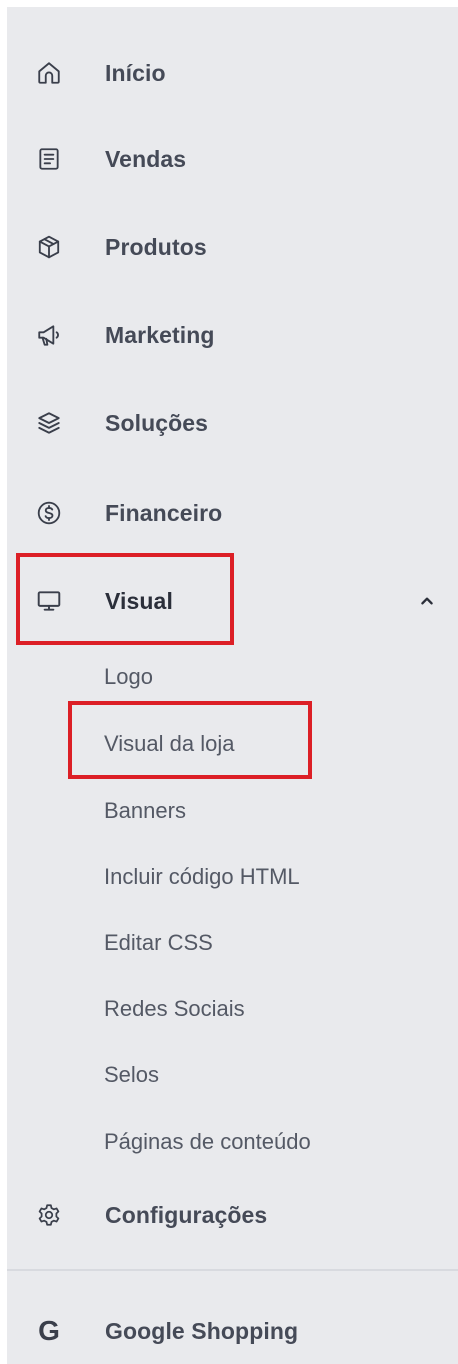 This screenshot has width=458, height=1364. I want to click on menu-item-label: Configurações, so click(186, 1214).